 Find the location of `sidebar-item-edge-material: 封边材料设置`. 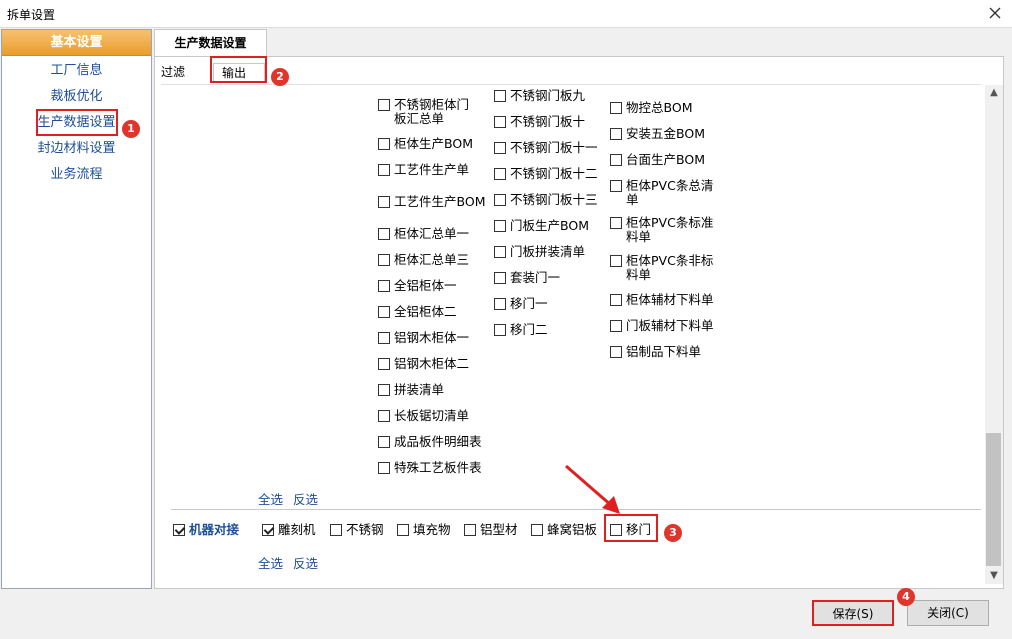

sidebar-item-edge-material: 封边材料设置 is located at coordinates (76, 149).